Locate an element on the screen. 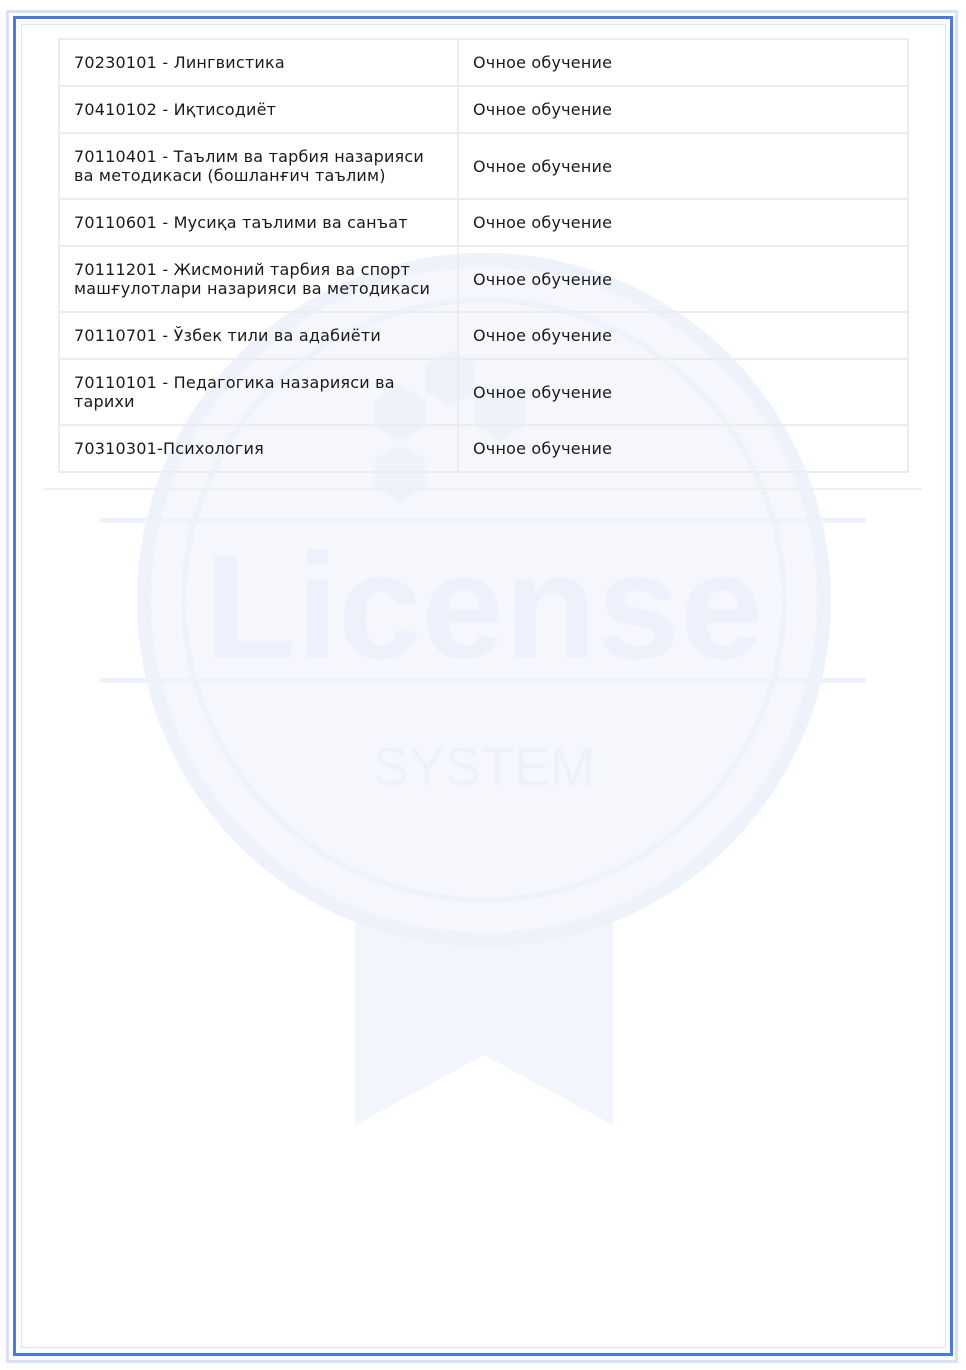 This screenshot has width=966, height=1370. program-cell: 70110701 - Ўзбек тили ва адабиёти is located at coordinates (258, 335).